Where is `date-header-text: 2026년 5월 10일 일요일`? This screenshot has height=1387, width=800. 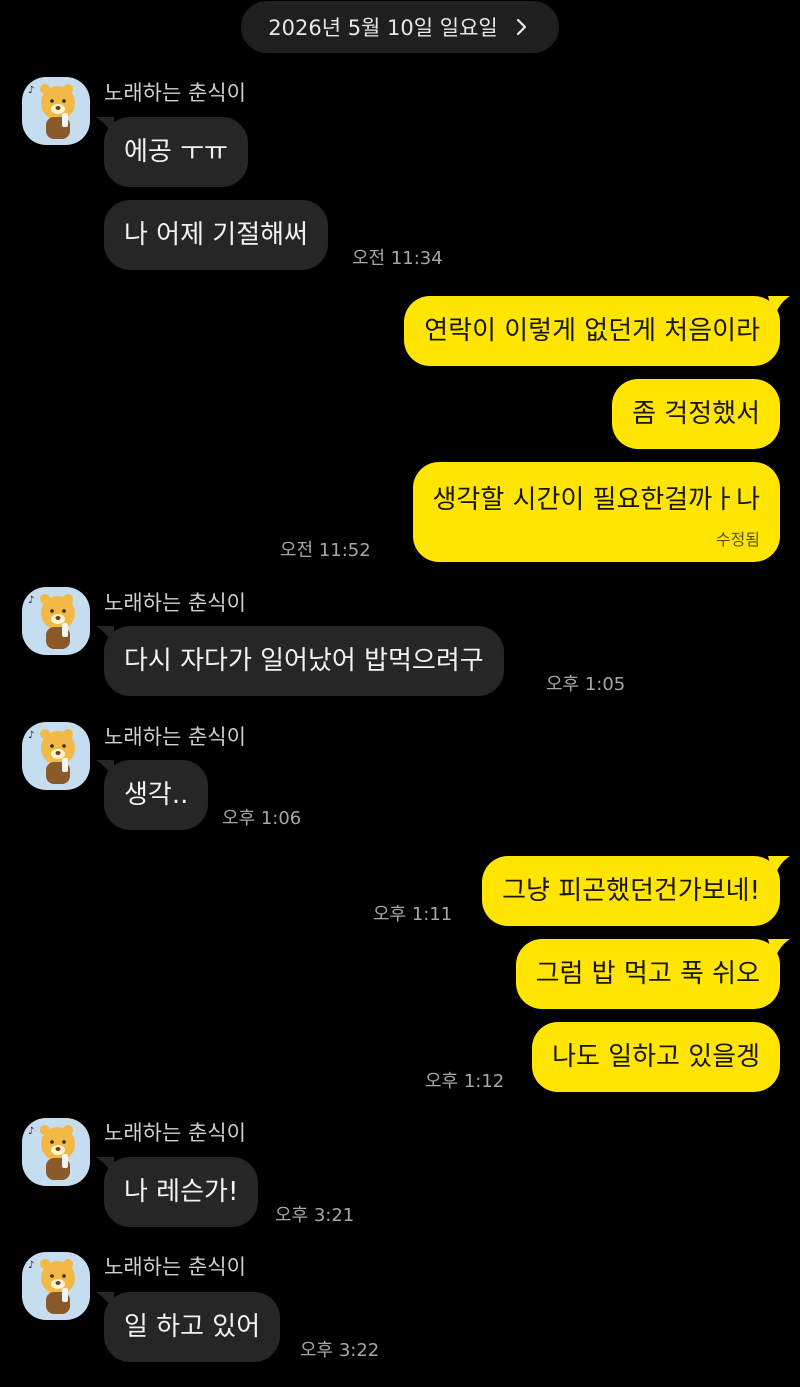
date-header-text: 2026년 5월 10일 일요일 is located at coordinates (383, 28).